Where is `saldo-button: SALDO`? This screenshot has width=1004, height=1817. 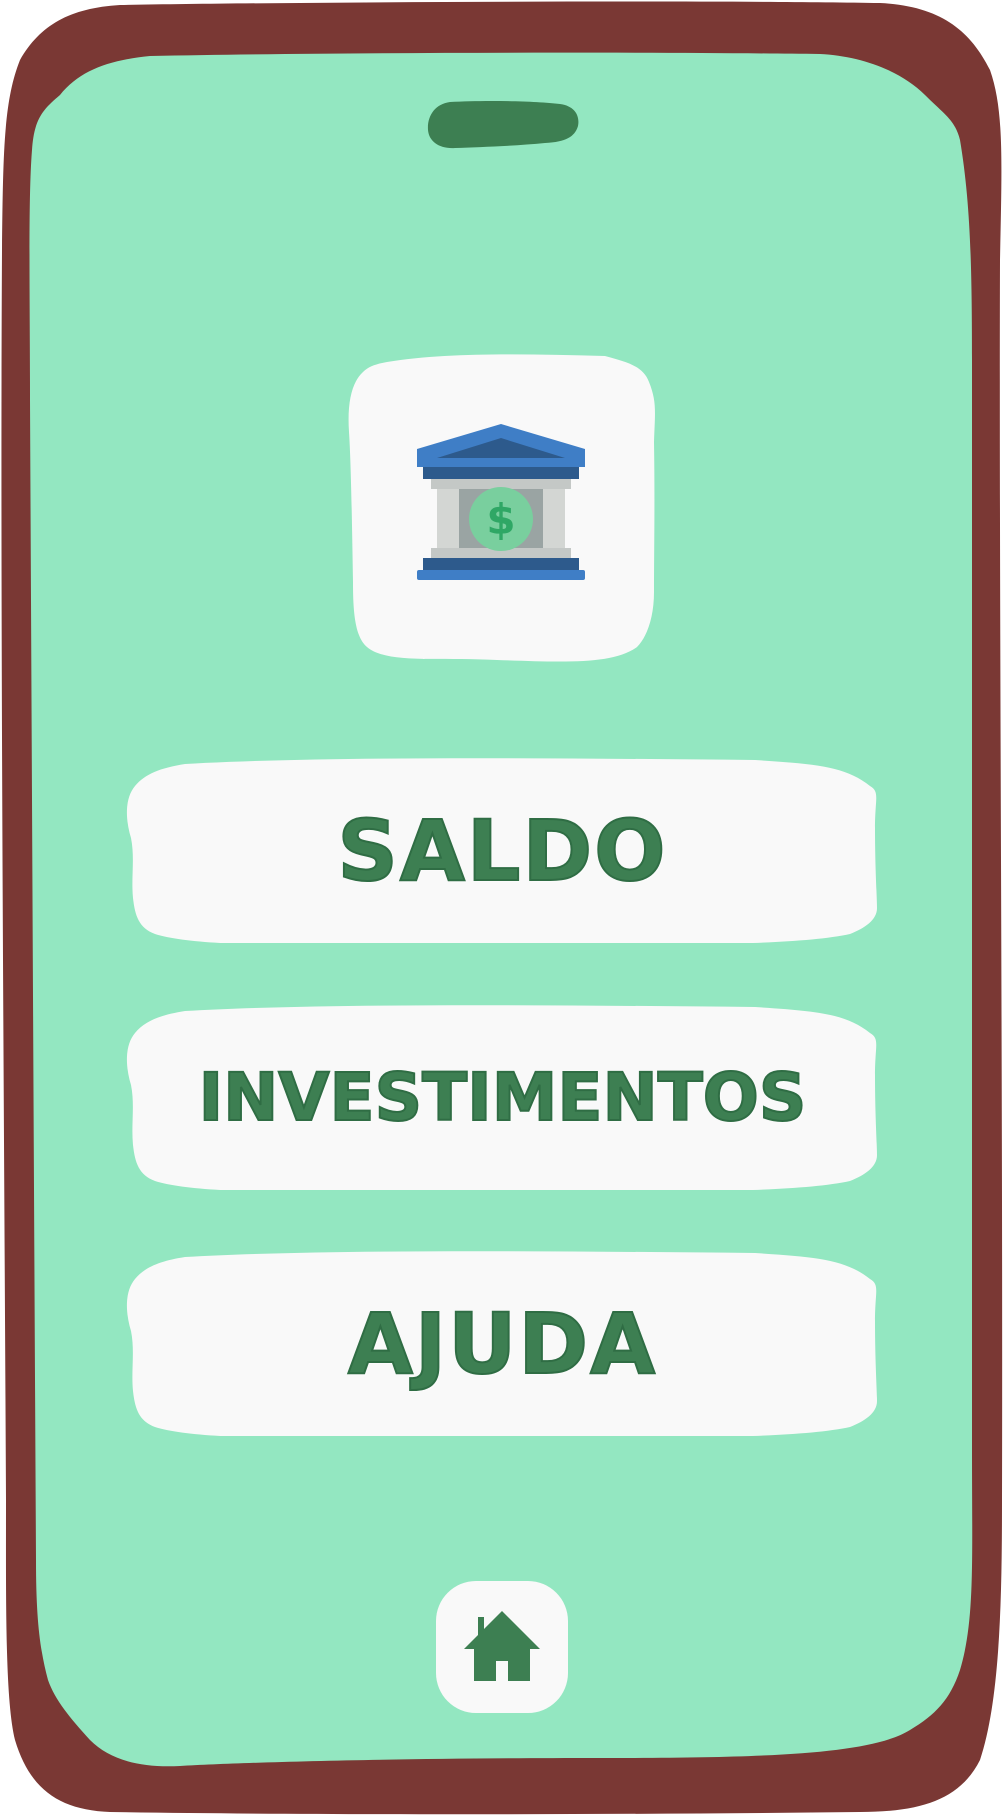
saldo-button: SALDO is located at coordinates (502, 850).